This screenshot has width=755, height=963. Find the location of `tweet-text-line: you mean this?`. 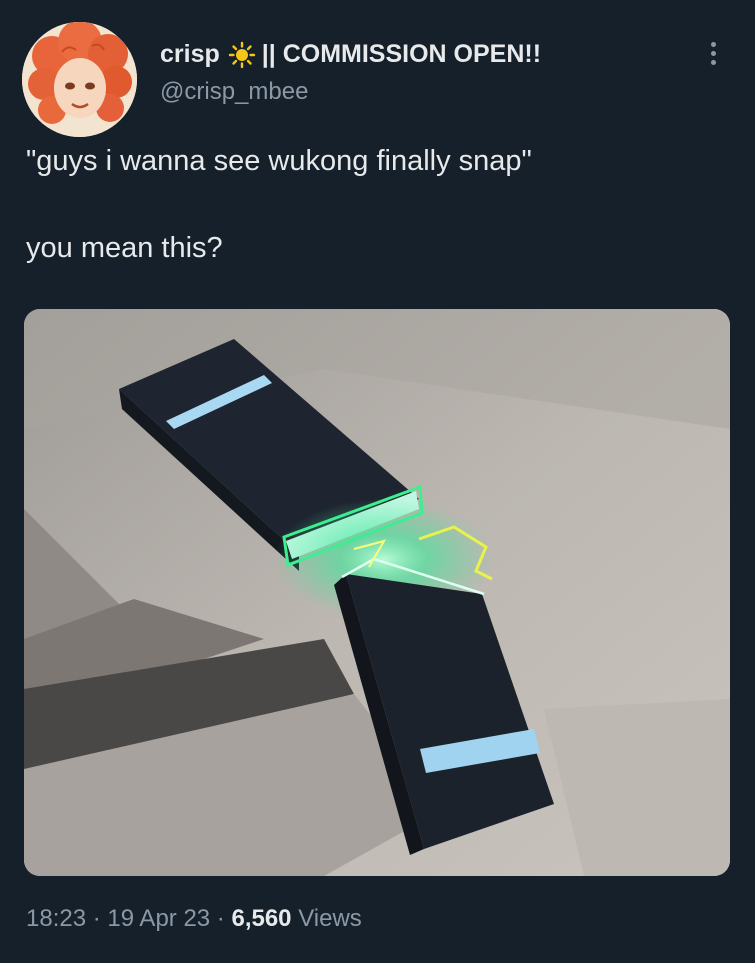

tweet-text-line: you mean this? is located at coordinates (124, 248).